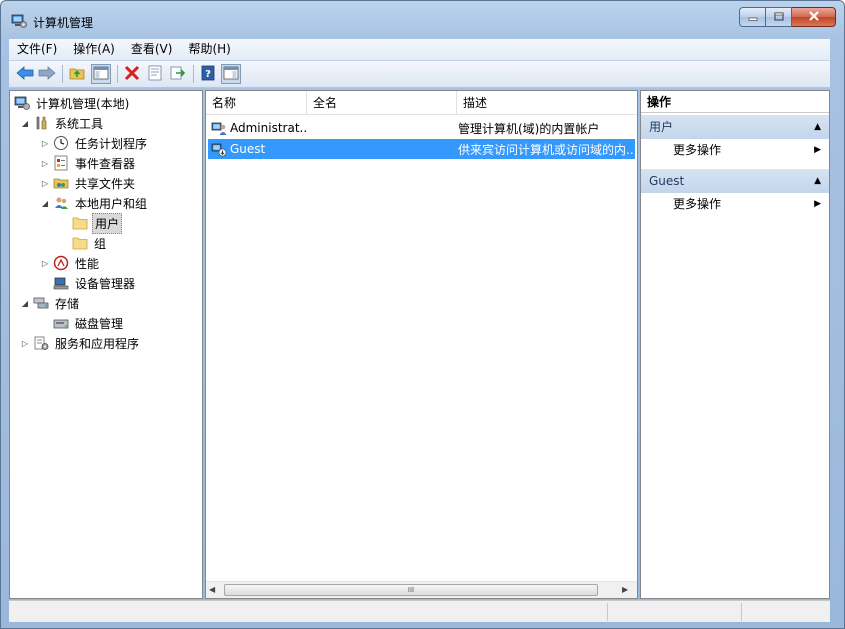  I want to click on event-viewer-icon, so click(61, 163).